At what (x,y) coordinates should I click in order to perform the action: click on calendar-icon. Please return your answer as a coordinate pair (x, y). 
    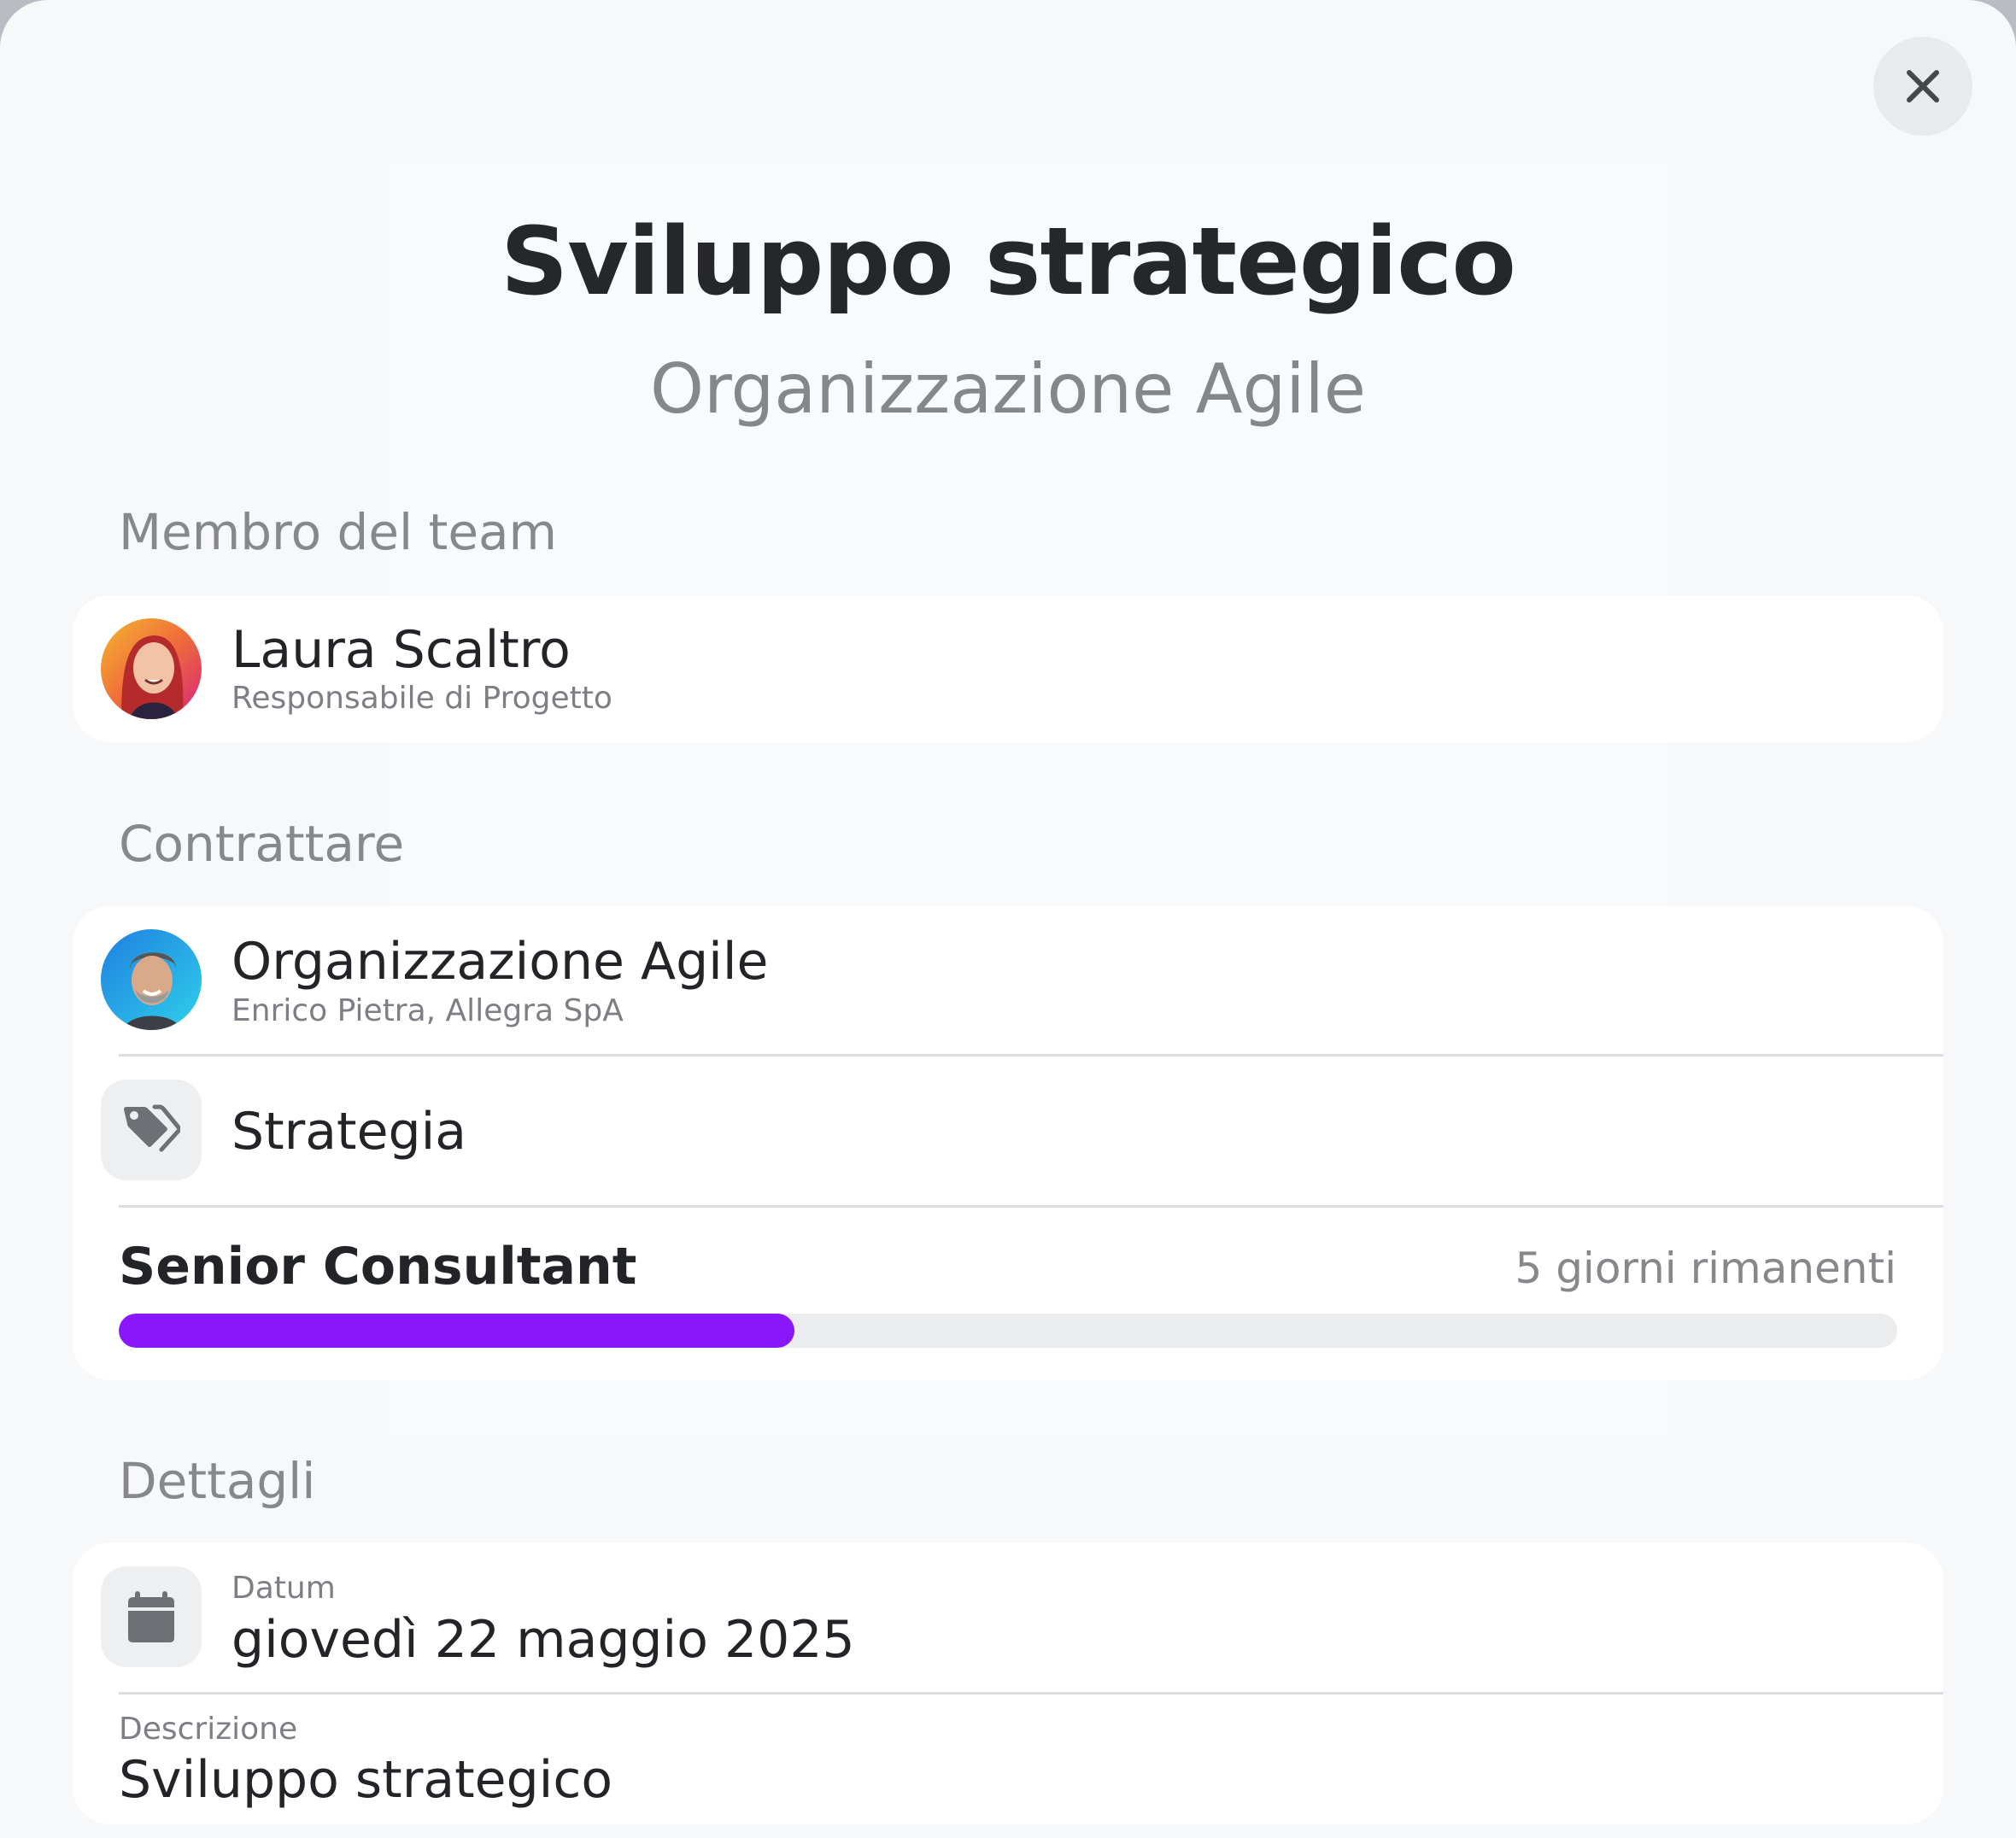
    Looking at the image, I should click on (151, 1616).